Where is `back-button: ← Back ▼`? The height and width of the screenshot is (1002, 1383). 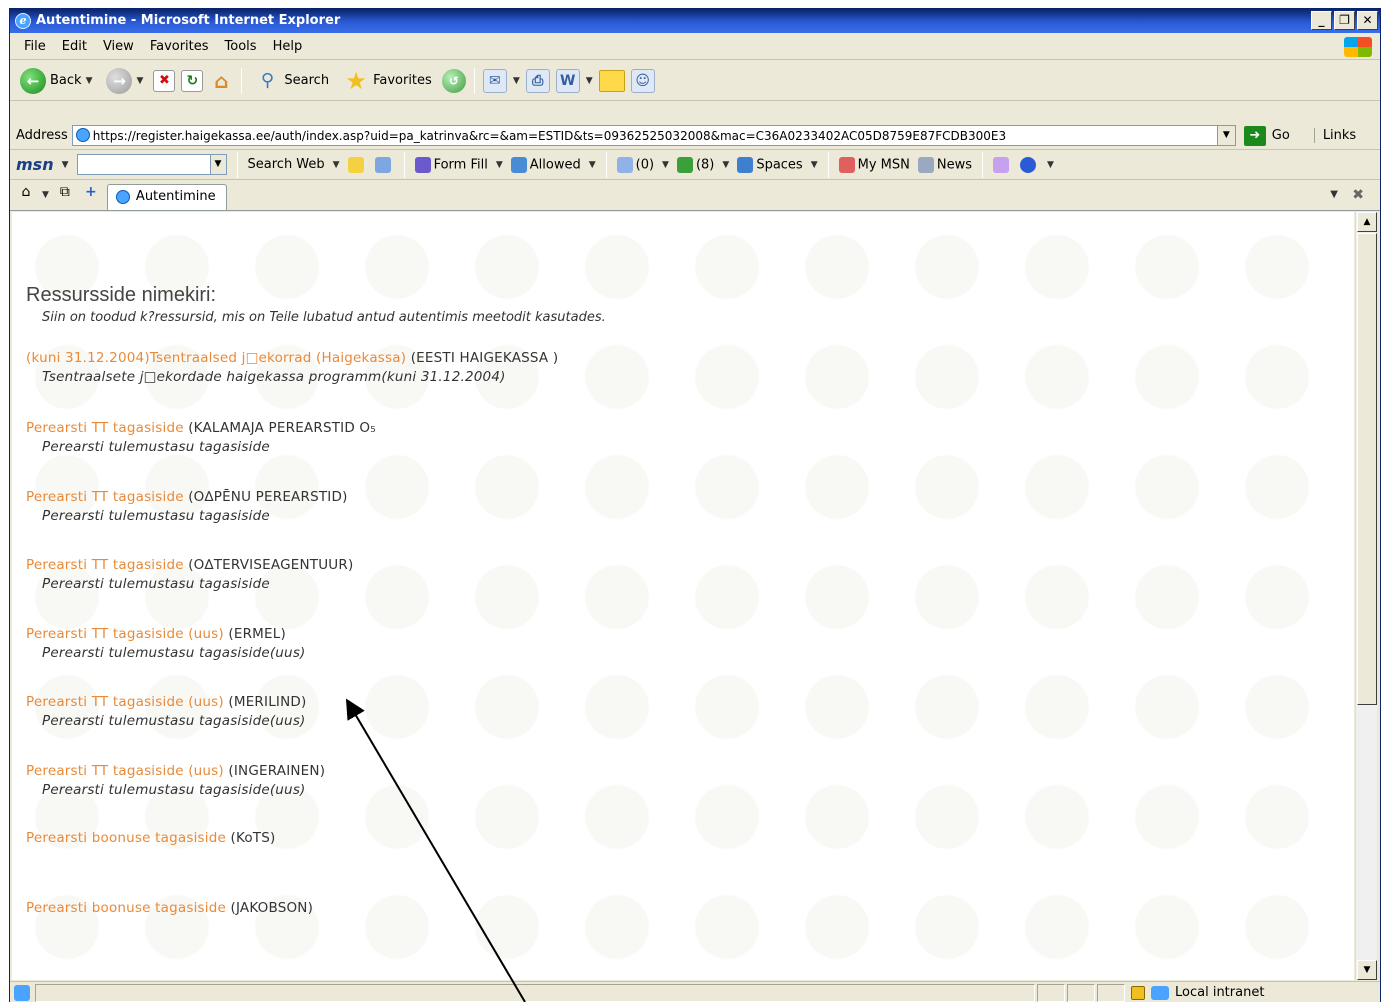 back-button: ← Back ▼ is located at coordinates (56, 81).